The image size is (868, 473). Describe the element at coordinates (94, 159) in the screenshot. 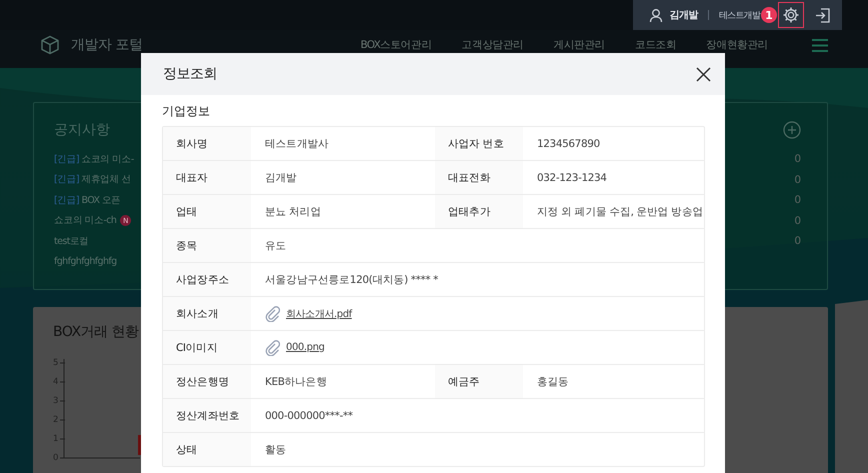

I see `notice-link: [긴급] 쇼코의 미소-` at that location.